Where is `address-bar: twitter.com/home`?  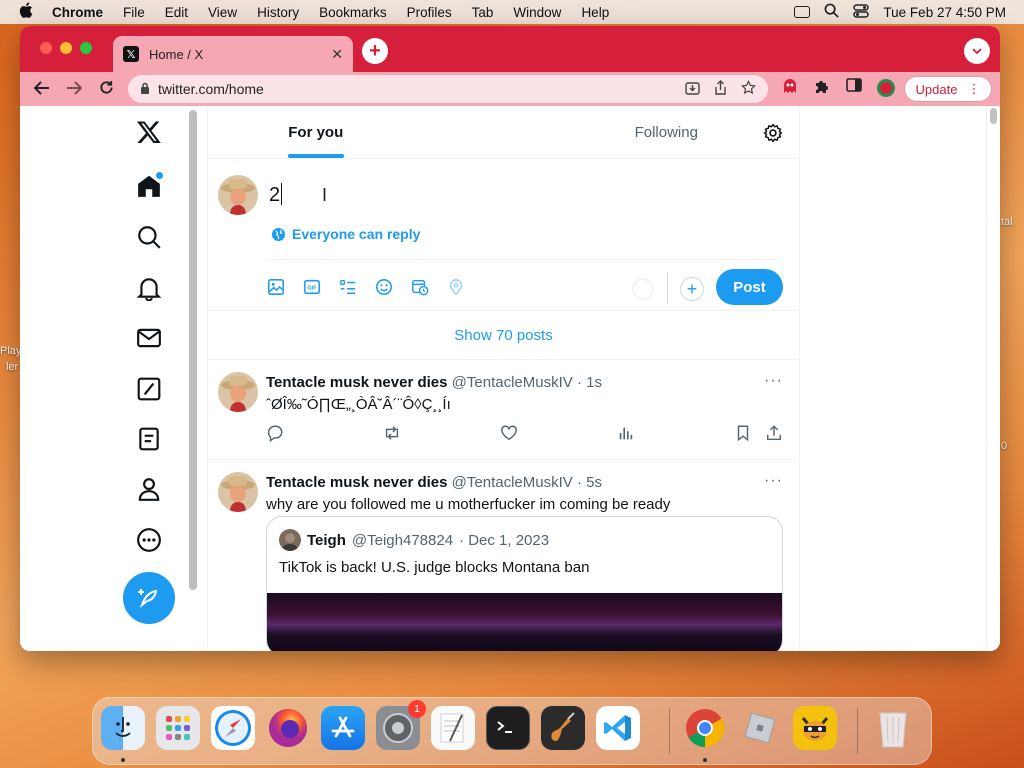 address-bar: twitter.com/home is located at coordinates (448, 89).